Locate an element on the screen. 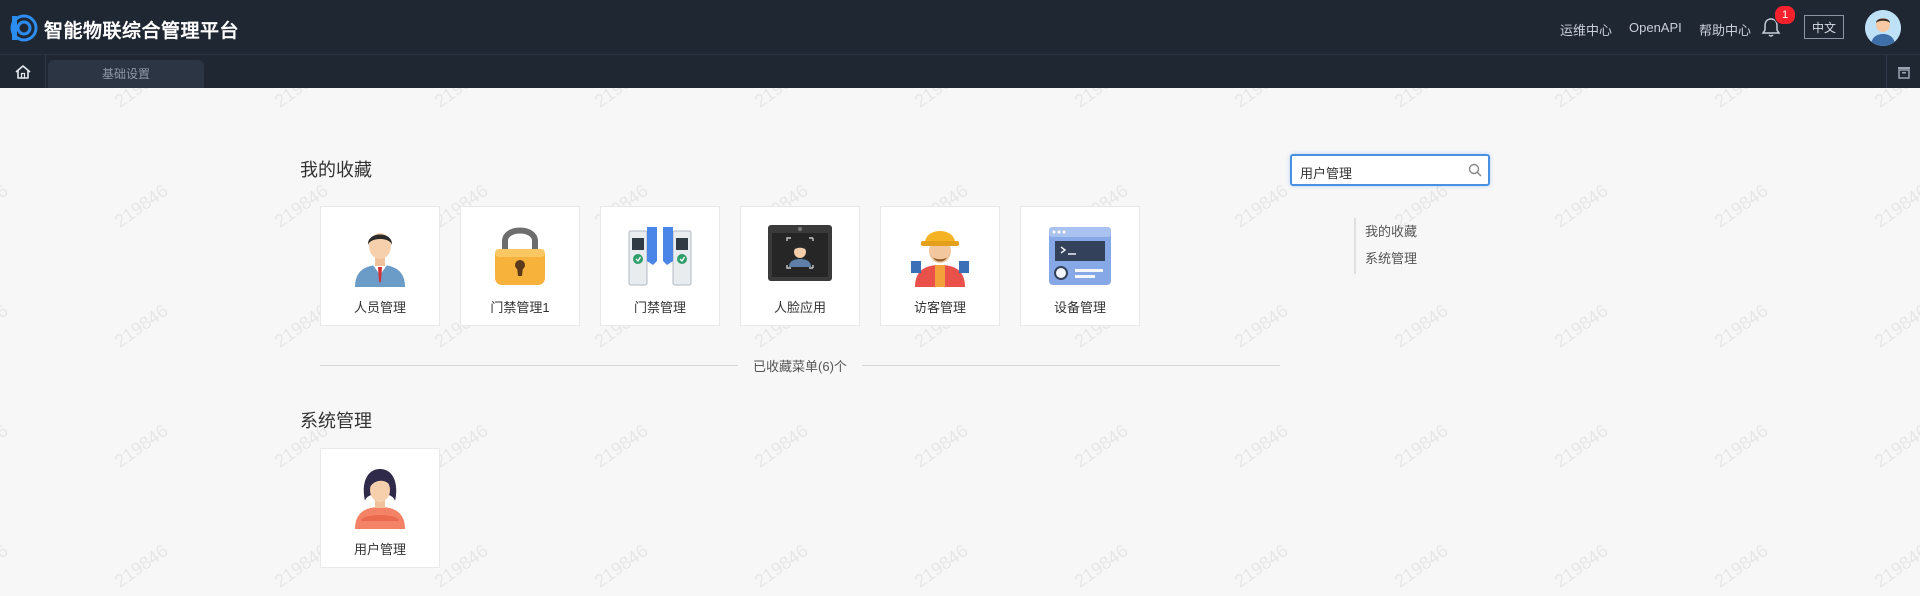 This screenshot has width=1920, height=596. openapi-link: OpenAPI is located at coordinates (1655, 27).